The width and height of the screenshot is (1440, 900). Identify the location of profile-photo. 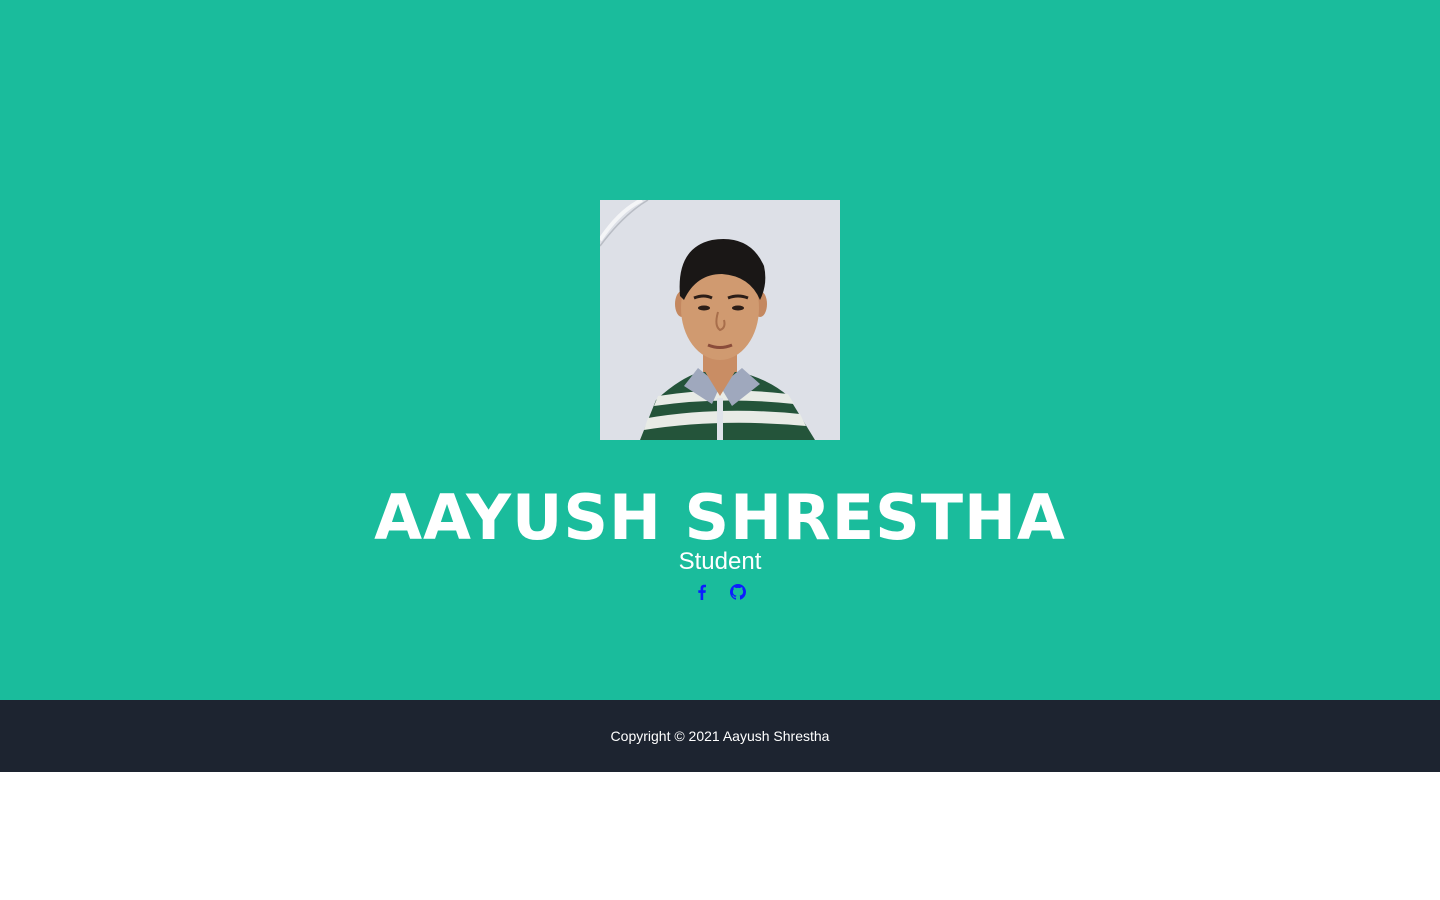
(720, 320).